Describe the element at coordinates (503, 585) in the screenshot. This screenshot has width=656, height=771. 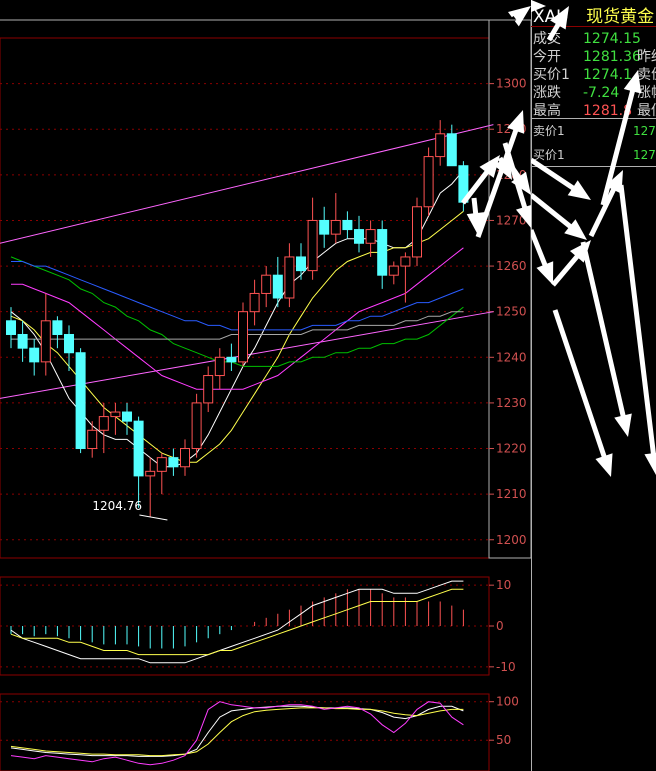
I see `tick-label: 10` at that location.